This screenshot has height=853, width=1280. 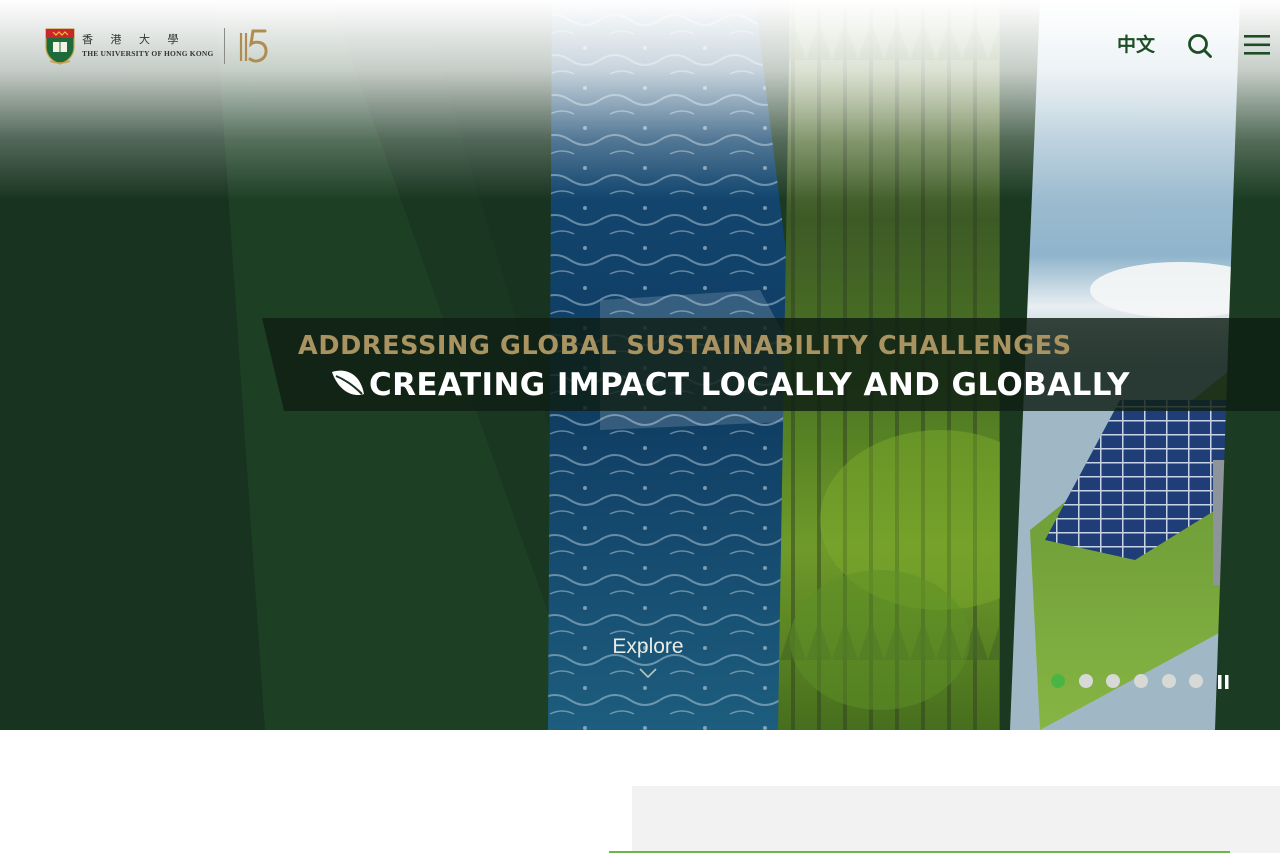 I want to click on anniversary-115-logo, so click(x=253, y=46).